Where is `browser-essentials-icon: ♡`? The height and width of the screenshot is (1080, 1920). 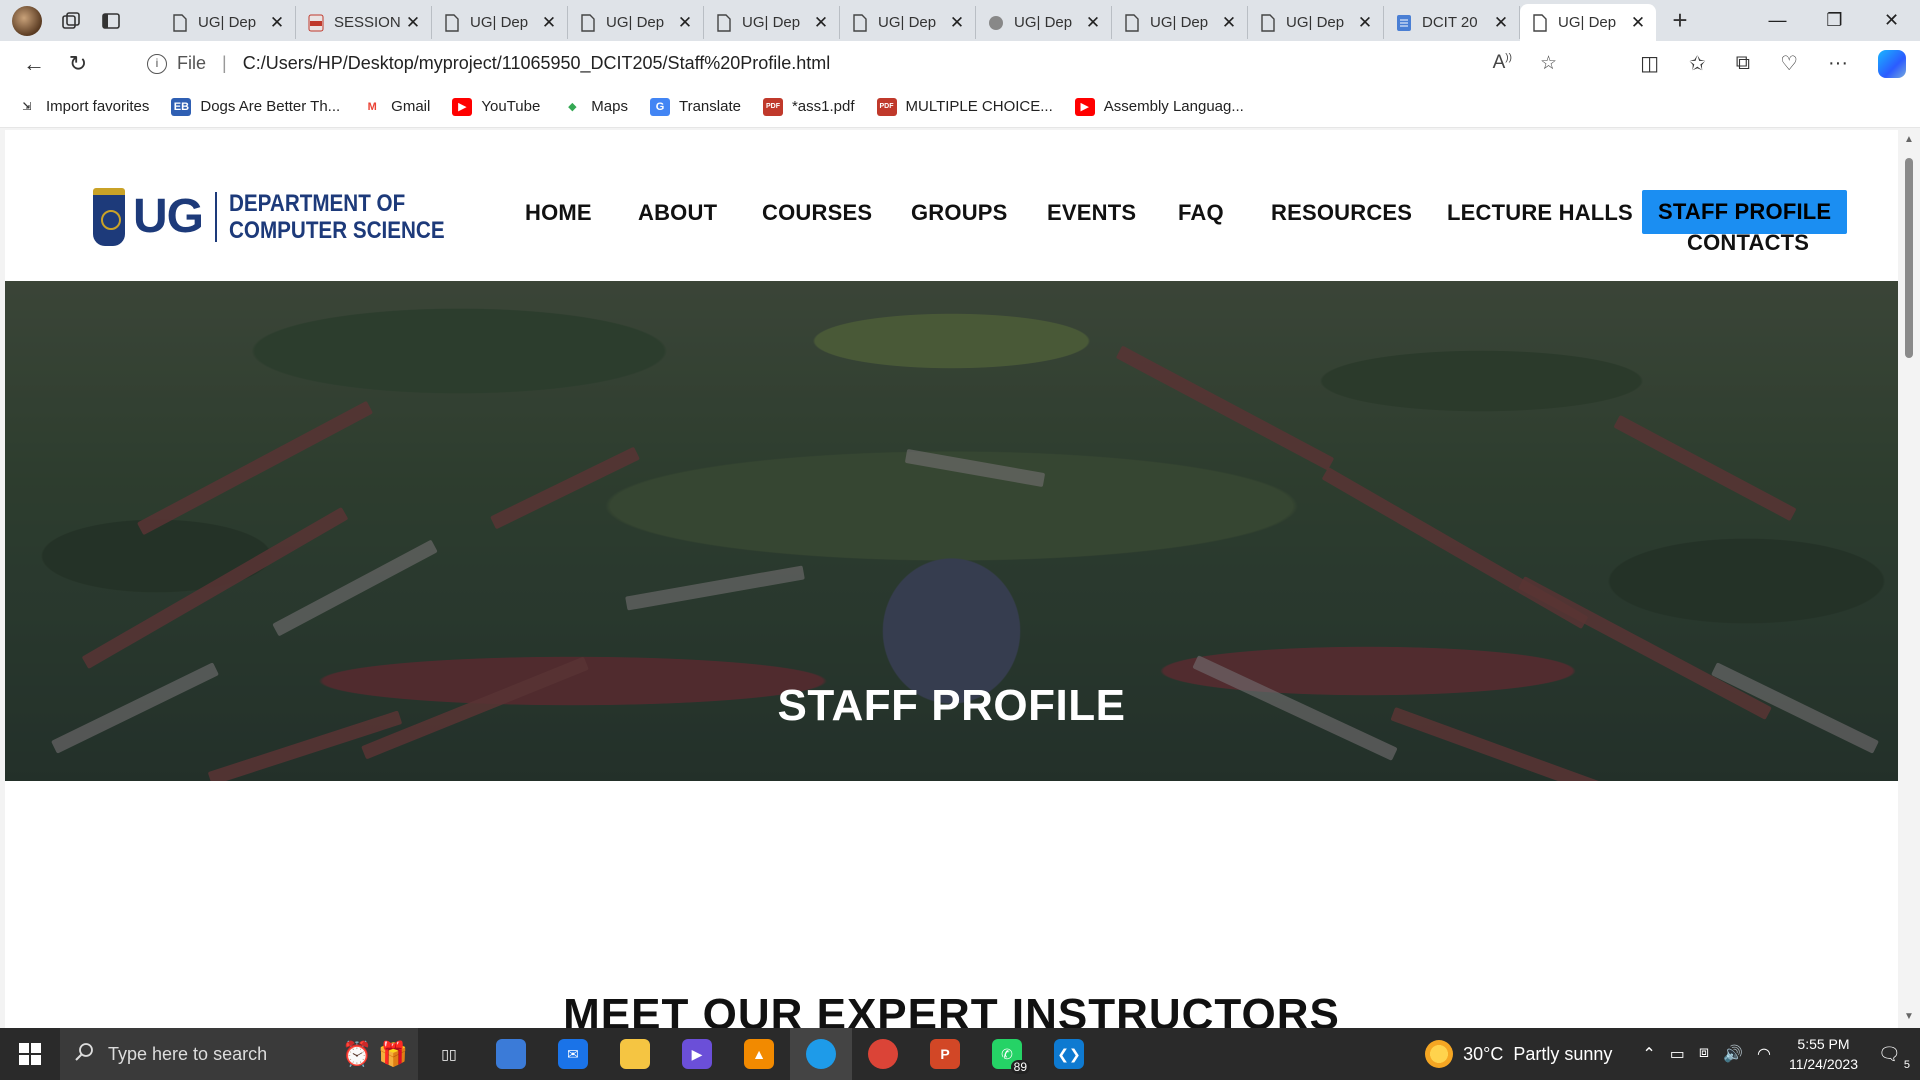
browser-essentials-icon: ♡ is located at coordinates (1789, 63).